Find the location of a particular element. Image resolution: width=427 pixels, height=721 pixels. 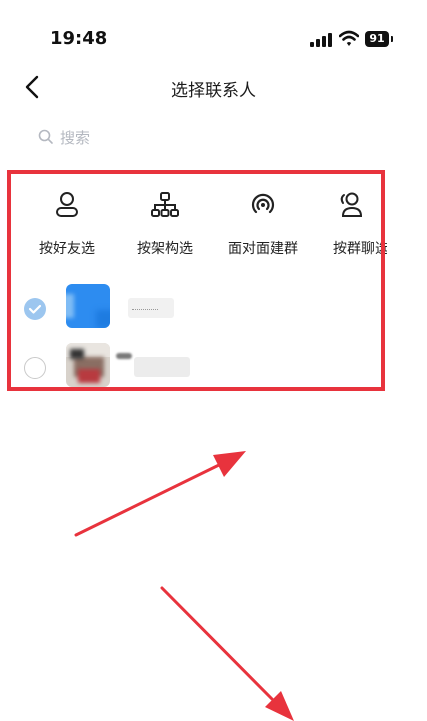

annotation-arrow-down-right is located at coordinates (227, 653).